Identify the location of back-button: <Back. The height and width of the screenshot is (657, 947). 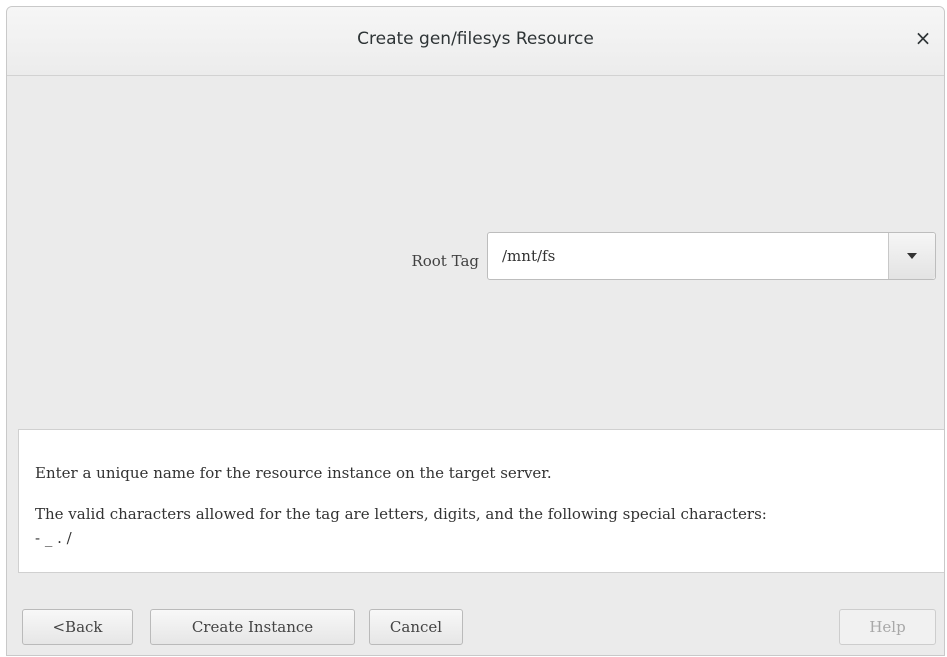
(77, 627).